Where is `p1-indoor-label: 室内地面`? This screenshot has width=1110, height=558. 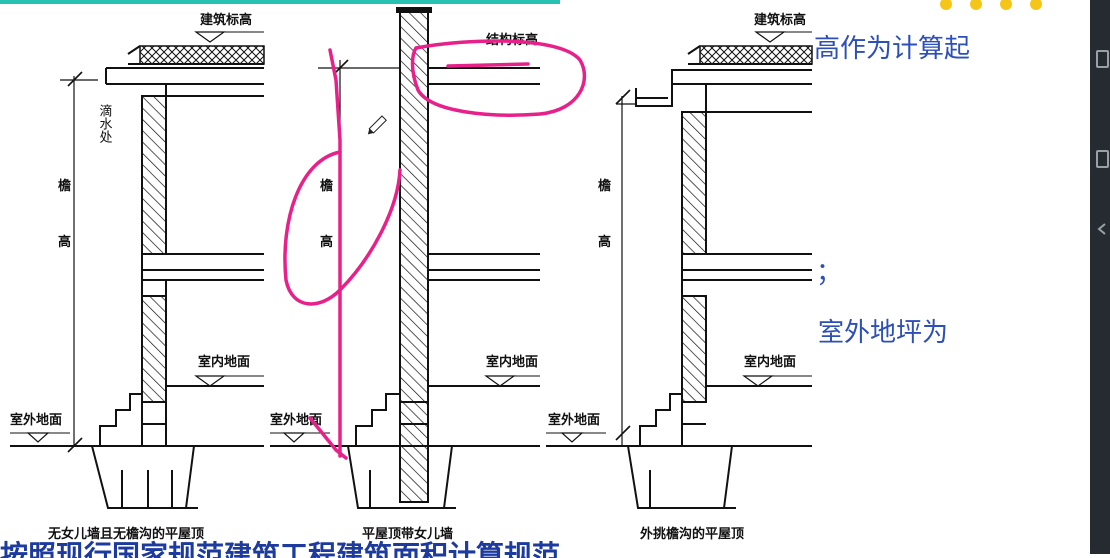 p1-indoor-label: 室内地面 is located at coordinates (224, 362).